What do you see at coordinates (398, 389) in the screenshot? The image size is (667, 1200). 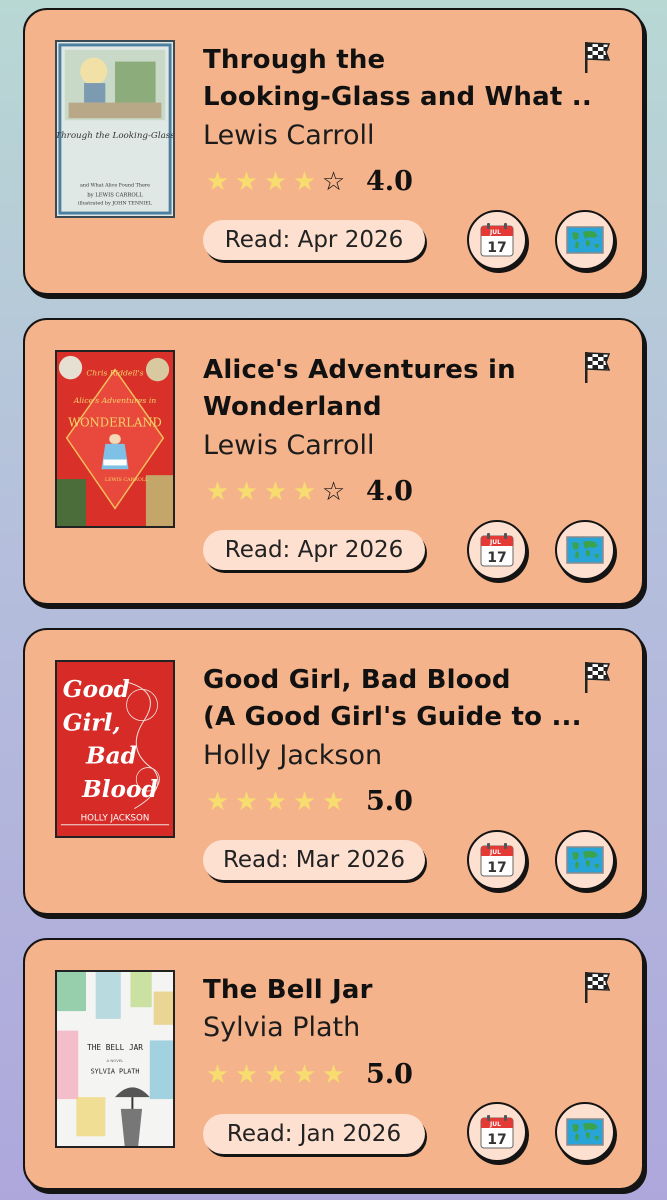 I see `book-title: Alice's Adventures in Wonderland` at bounding box center [398, 389].